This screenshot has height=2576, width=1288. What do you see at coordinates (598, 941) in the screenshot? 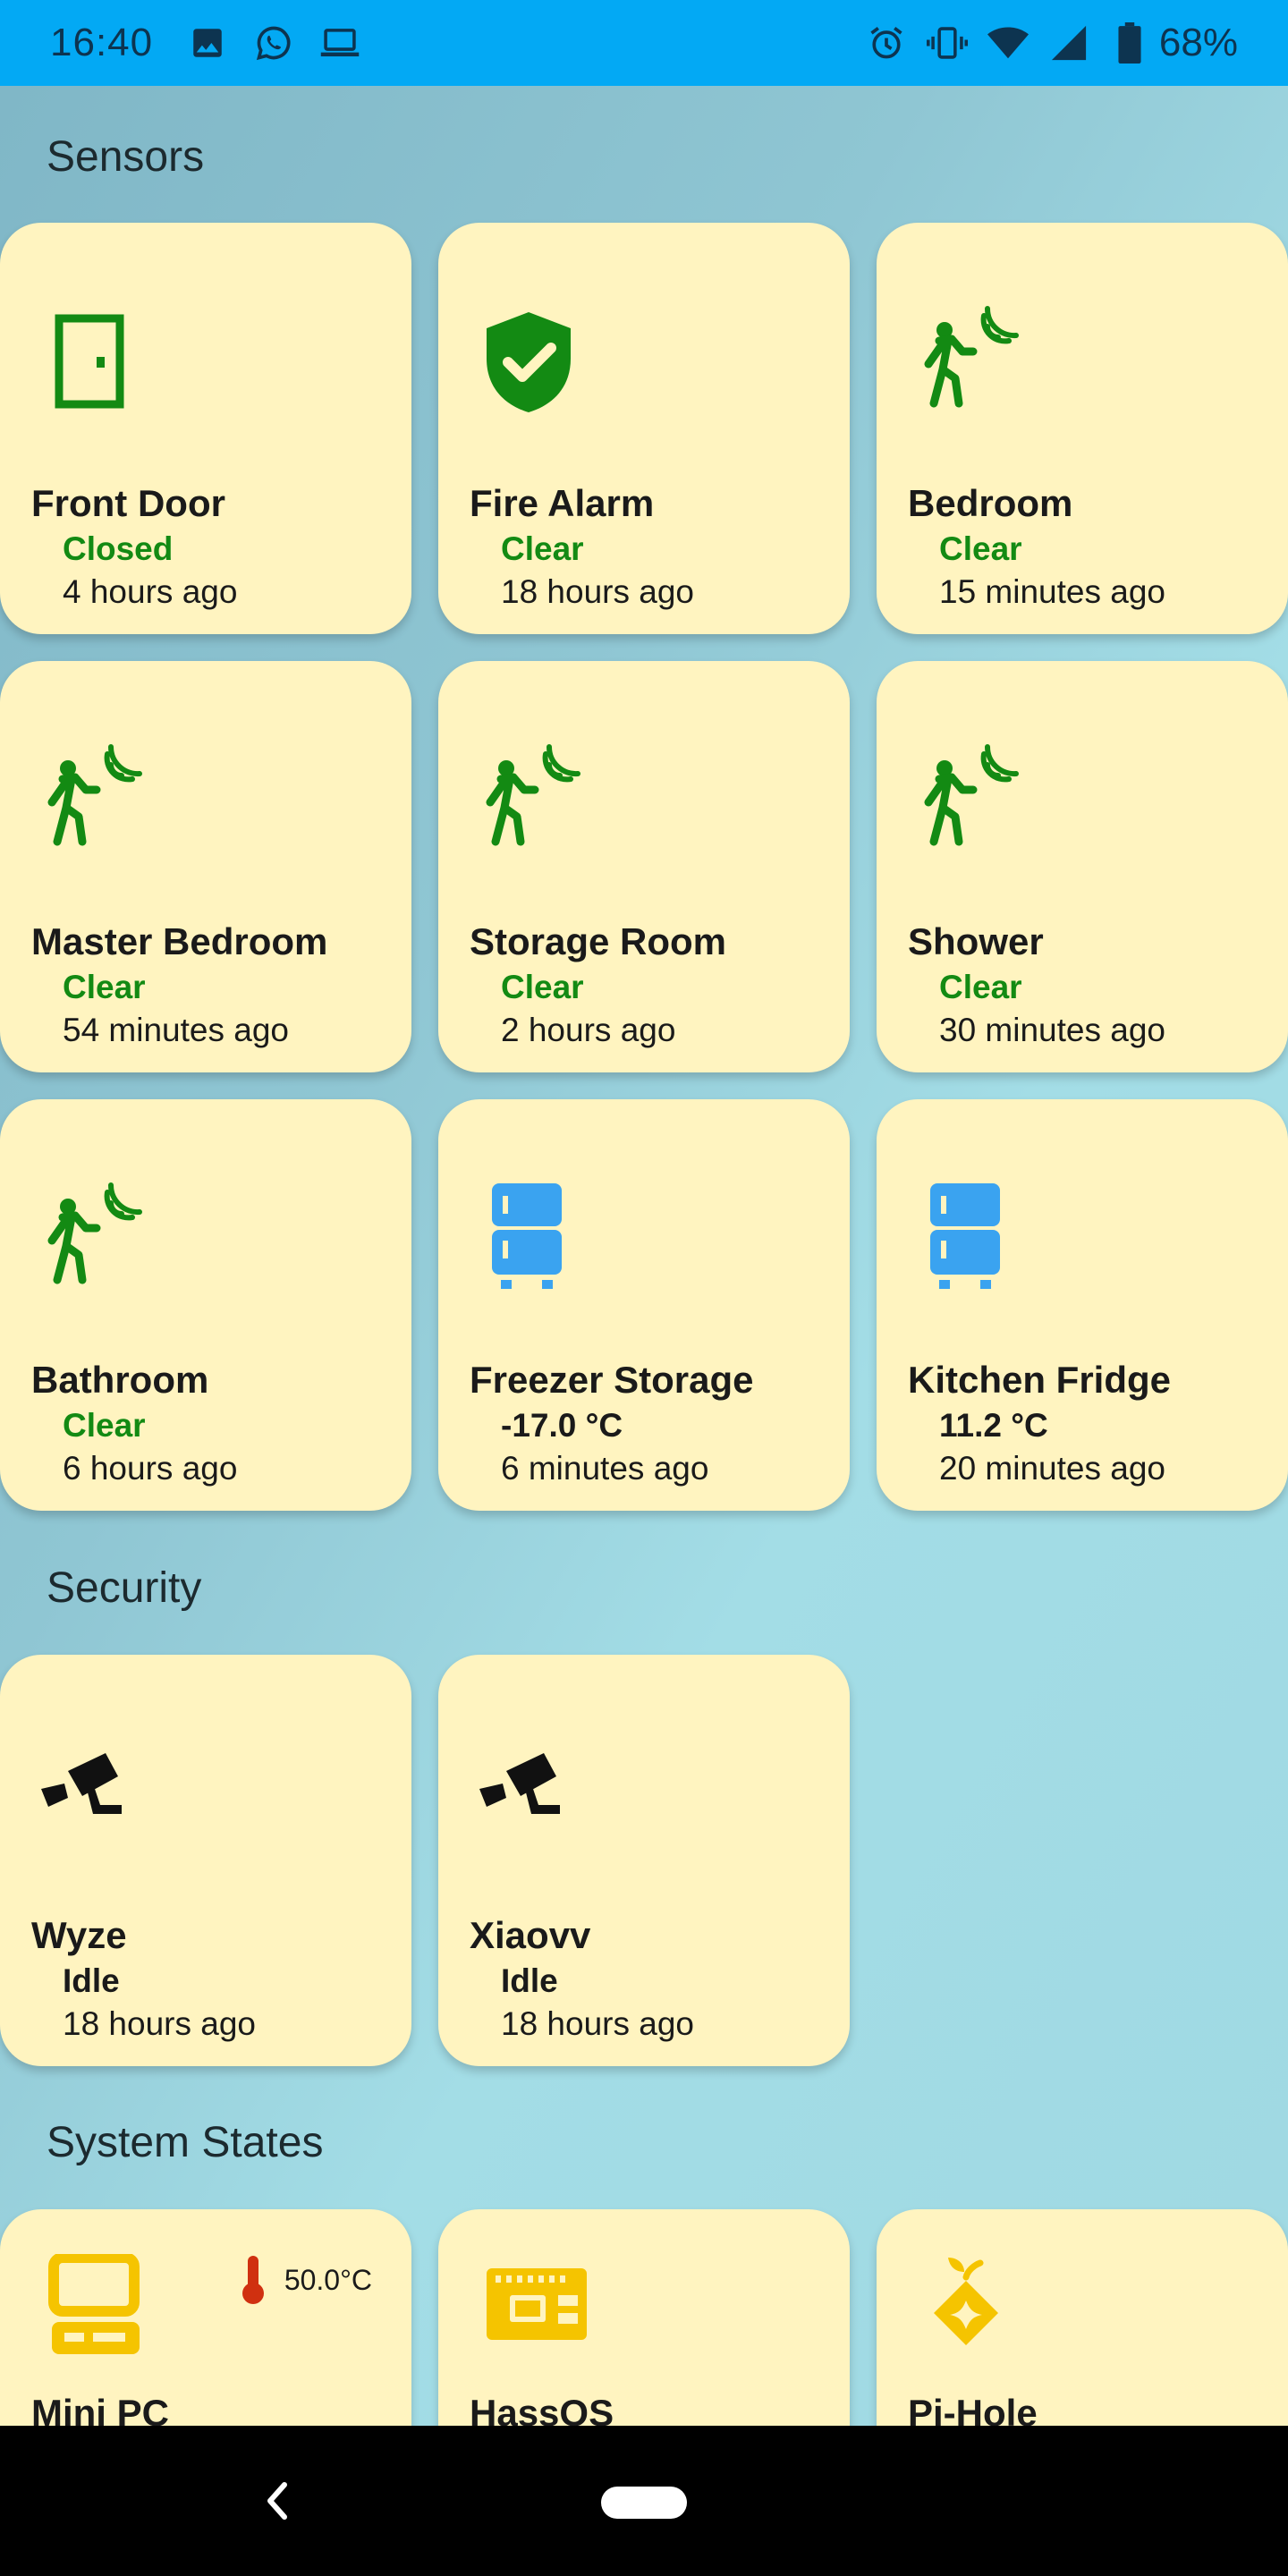
I see `card-name: Storage Room` at bounding box center [598, 941].